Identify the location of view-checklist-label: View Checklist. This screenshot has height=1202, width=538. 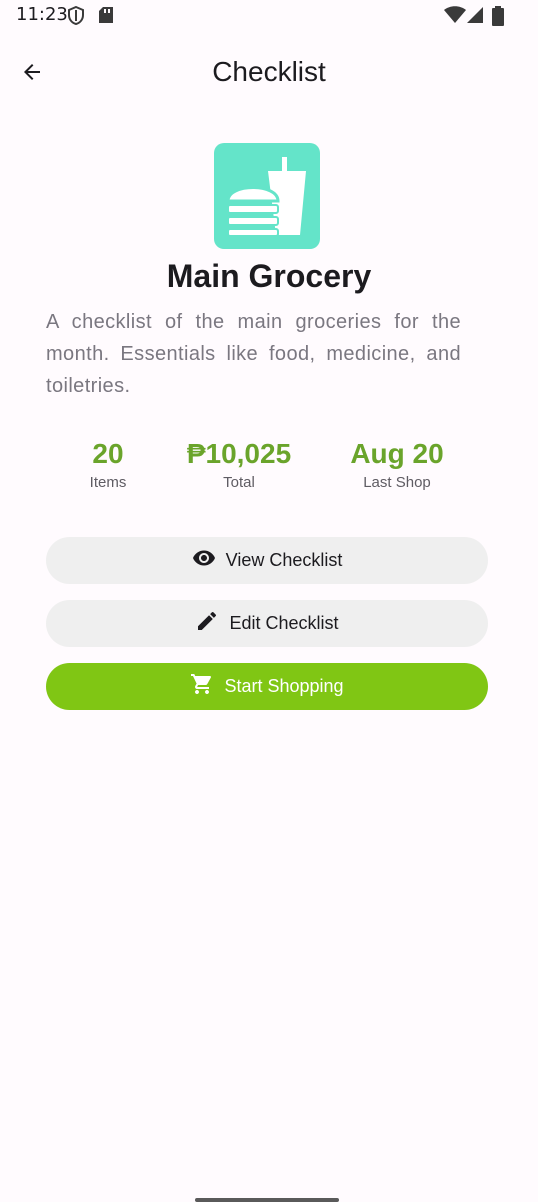
(284, 560).